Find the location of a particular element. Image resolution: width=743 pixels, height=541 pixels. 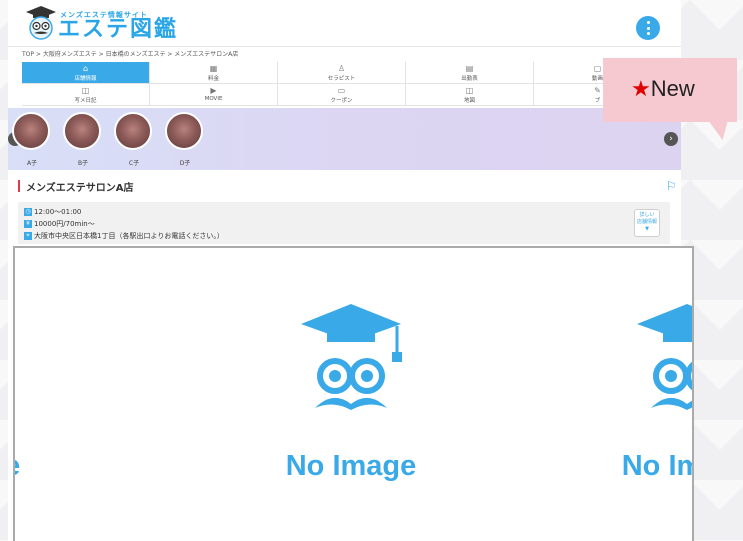

therapist-name: D子 is located at coordinates (185, 163).